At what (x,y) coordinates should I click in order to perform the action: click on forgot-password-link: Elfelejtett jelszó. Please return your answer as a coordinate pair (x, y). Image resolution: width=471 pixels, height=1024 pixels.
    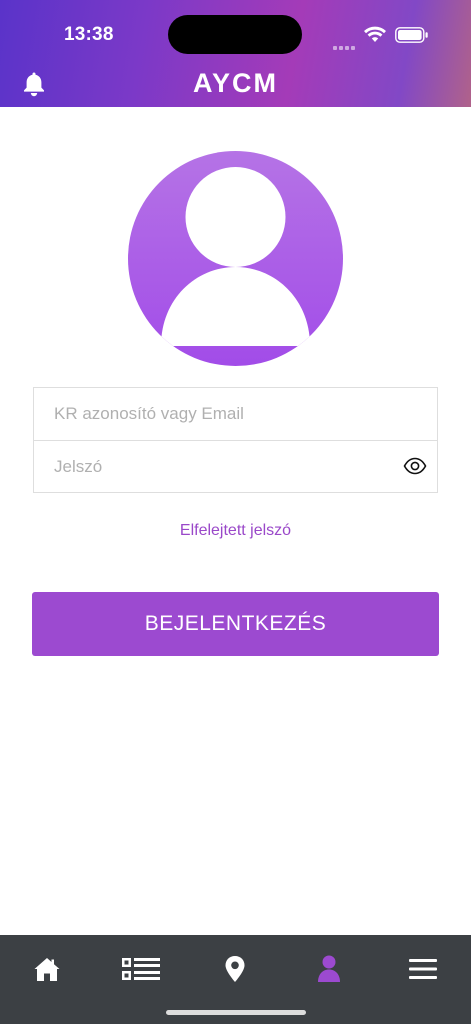
    Looking at the image, I should click on (235, 531).